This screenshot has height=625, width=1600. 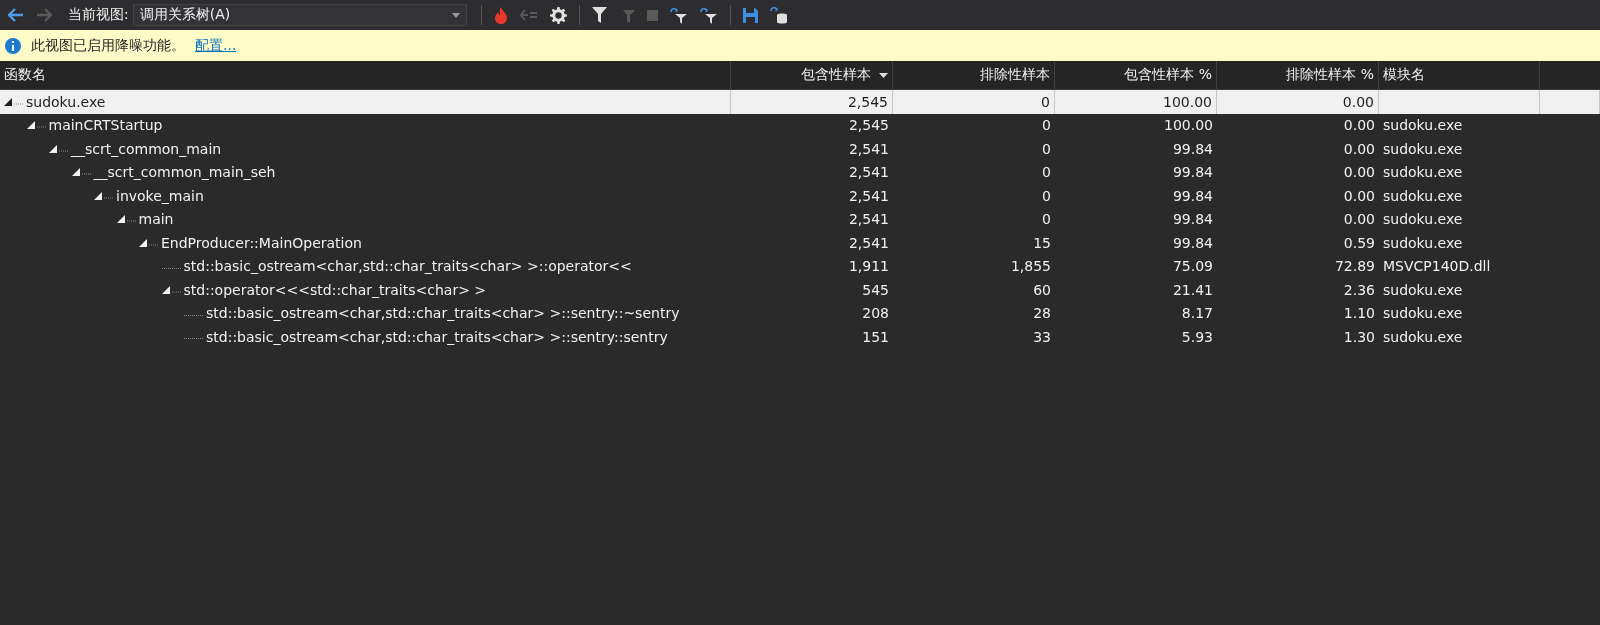 What do you see at coordinates (1197, 336) in the screenshot?
I see `table-cell: 5.93` at bounding box center [1197, 336].